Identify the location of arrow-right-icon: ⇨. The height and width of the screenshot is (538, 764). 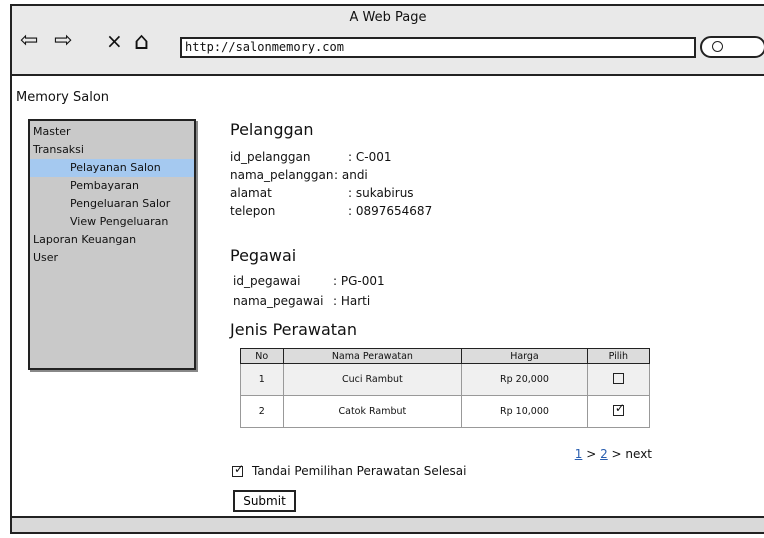
(63, 41).